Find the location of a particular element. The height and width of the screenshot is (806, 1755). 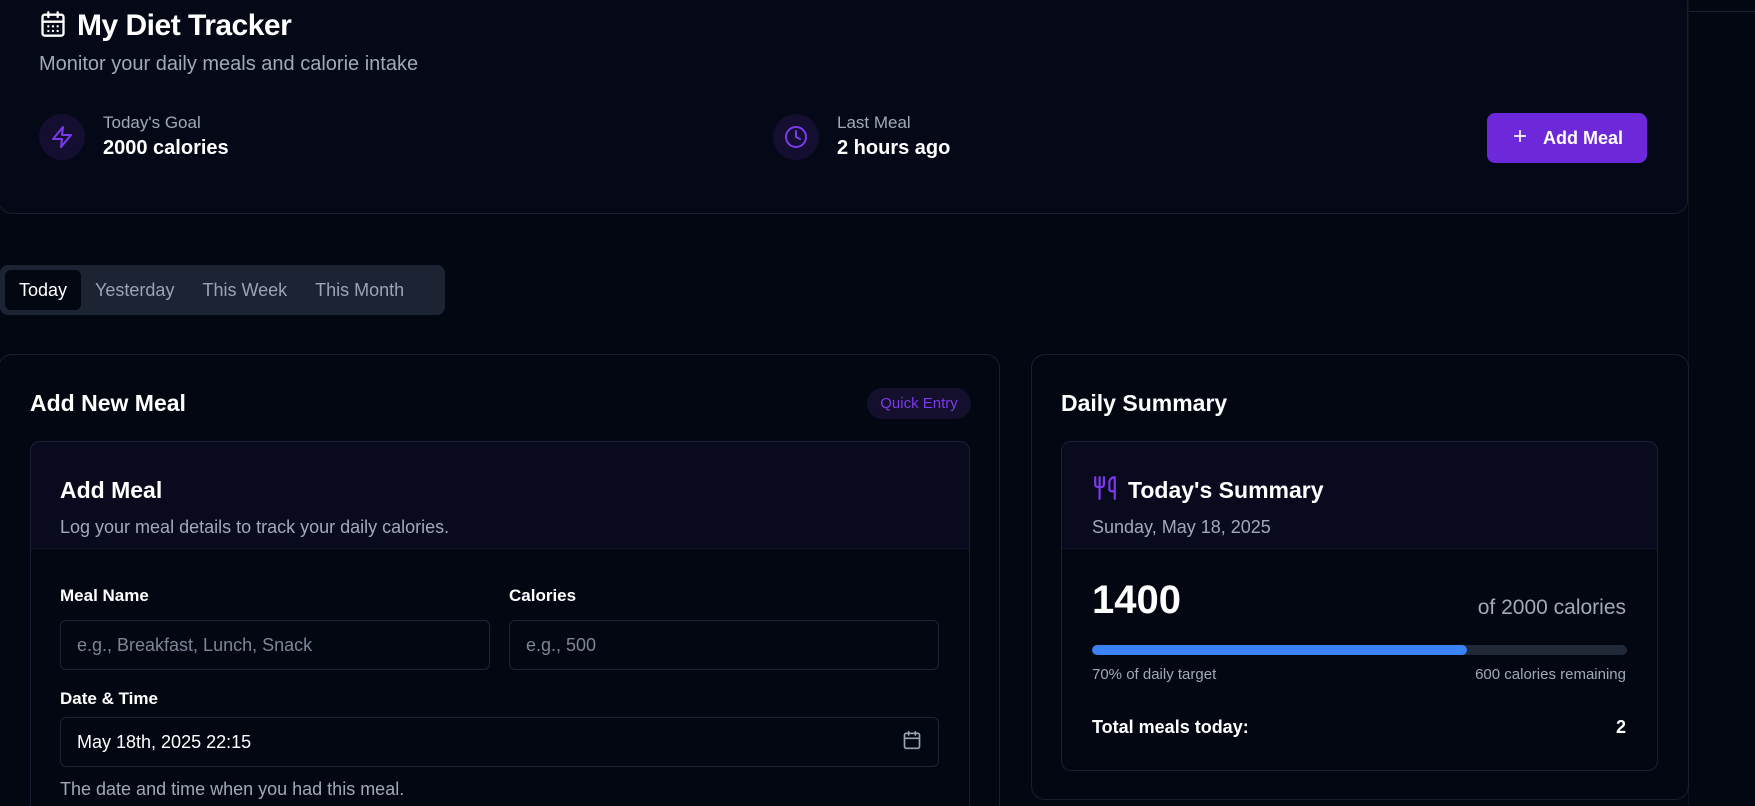

meal-name-label: Meal Name is located at coordinates (104, 595).